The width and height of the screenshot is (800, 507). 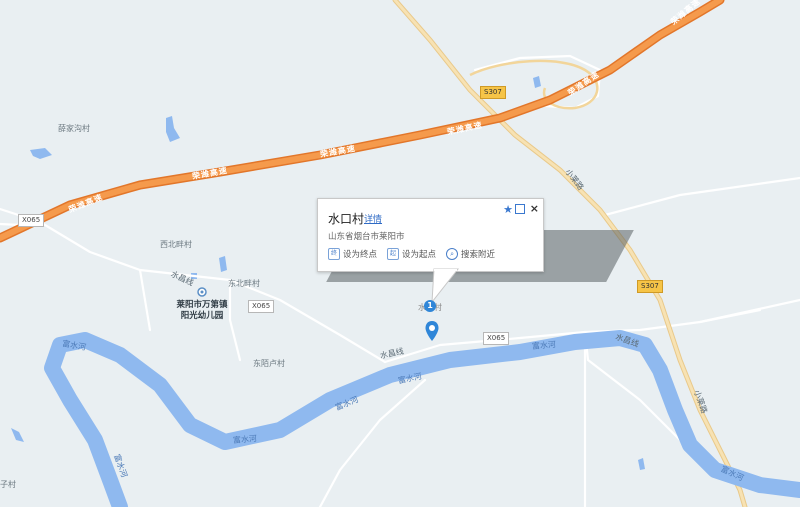 I want to click on place-label-zi: 子村, so click(x=8, y=484).